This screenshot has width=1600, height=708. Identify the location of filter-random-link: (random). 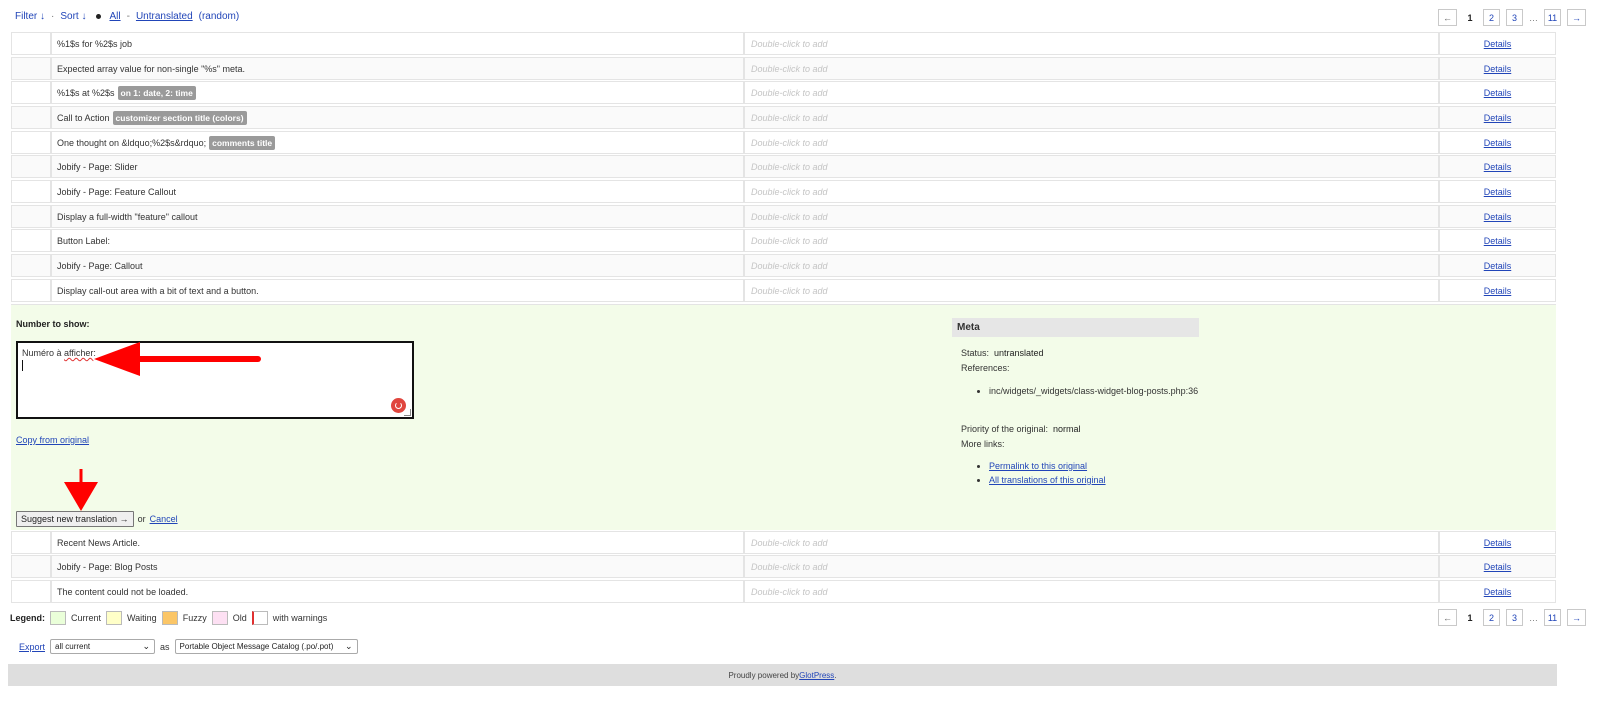
(219, 16).